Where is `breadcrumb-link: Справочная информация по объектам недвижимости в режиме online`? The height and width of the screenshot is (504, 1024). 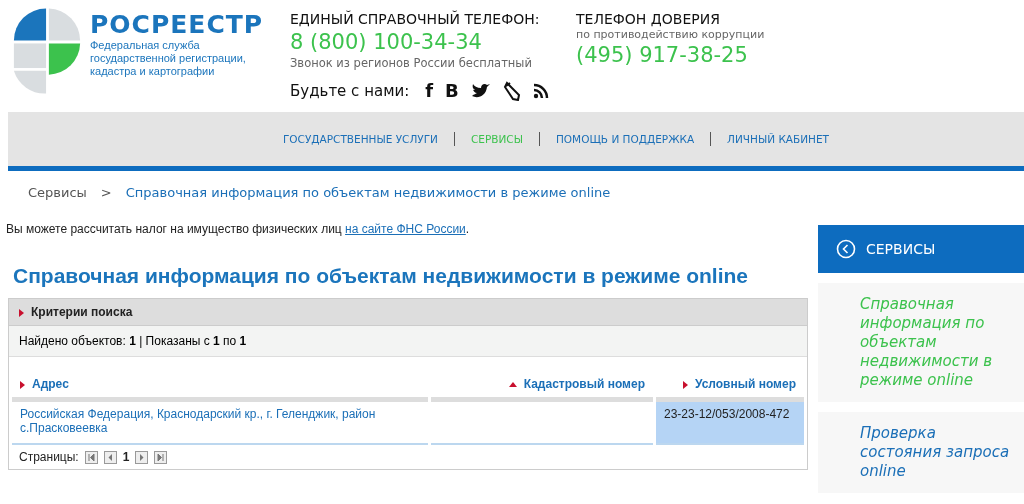 breadcrumb-link: Справочная информация по объектам недвижимости в режиме online is located at coordinates (368, 192).